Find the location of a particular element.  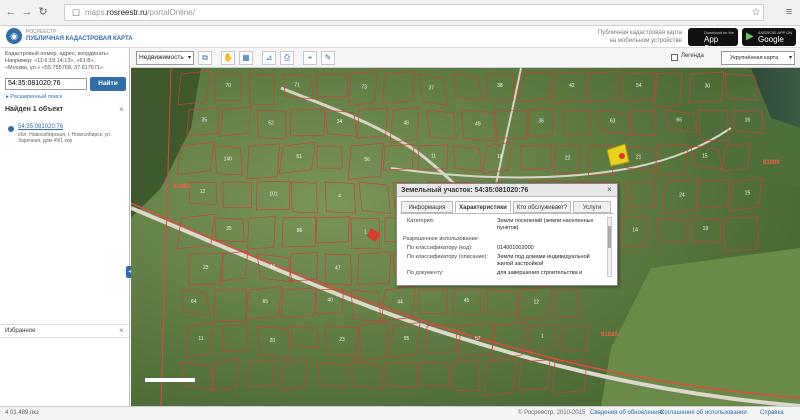

back-icon: ← is located at coordinates (11, 12).